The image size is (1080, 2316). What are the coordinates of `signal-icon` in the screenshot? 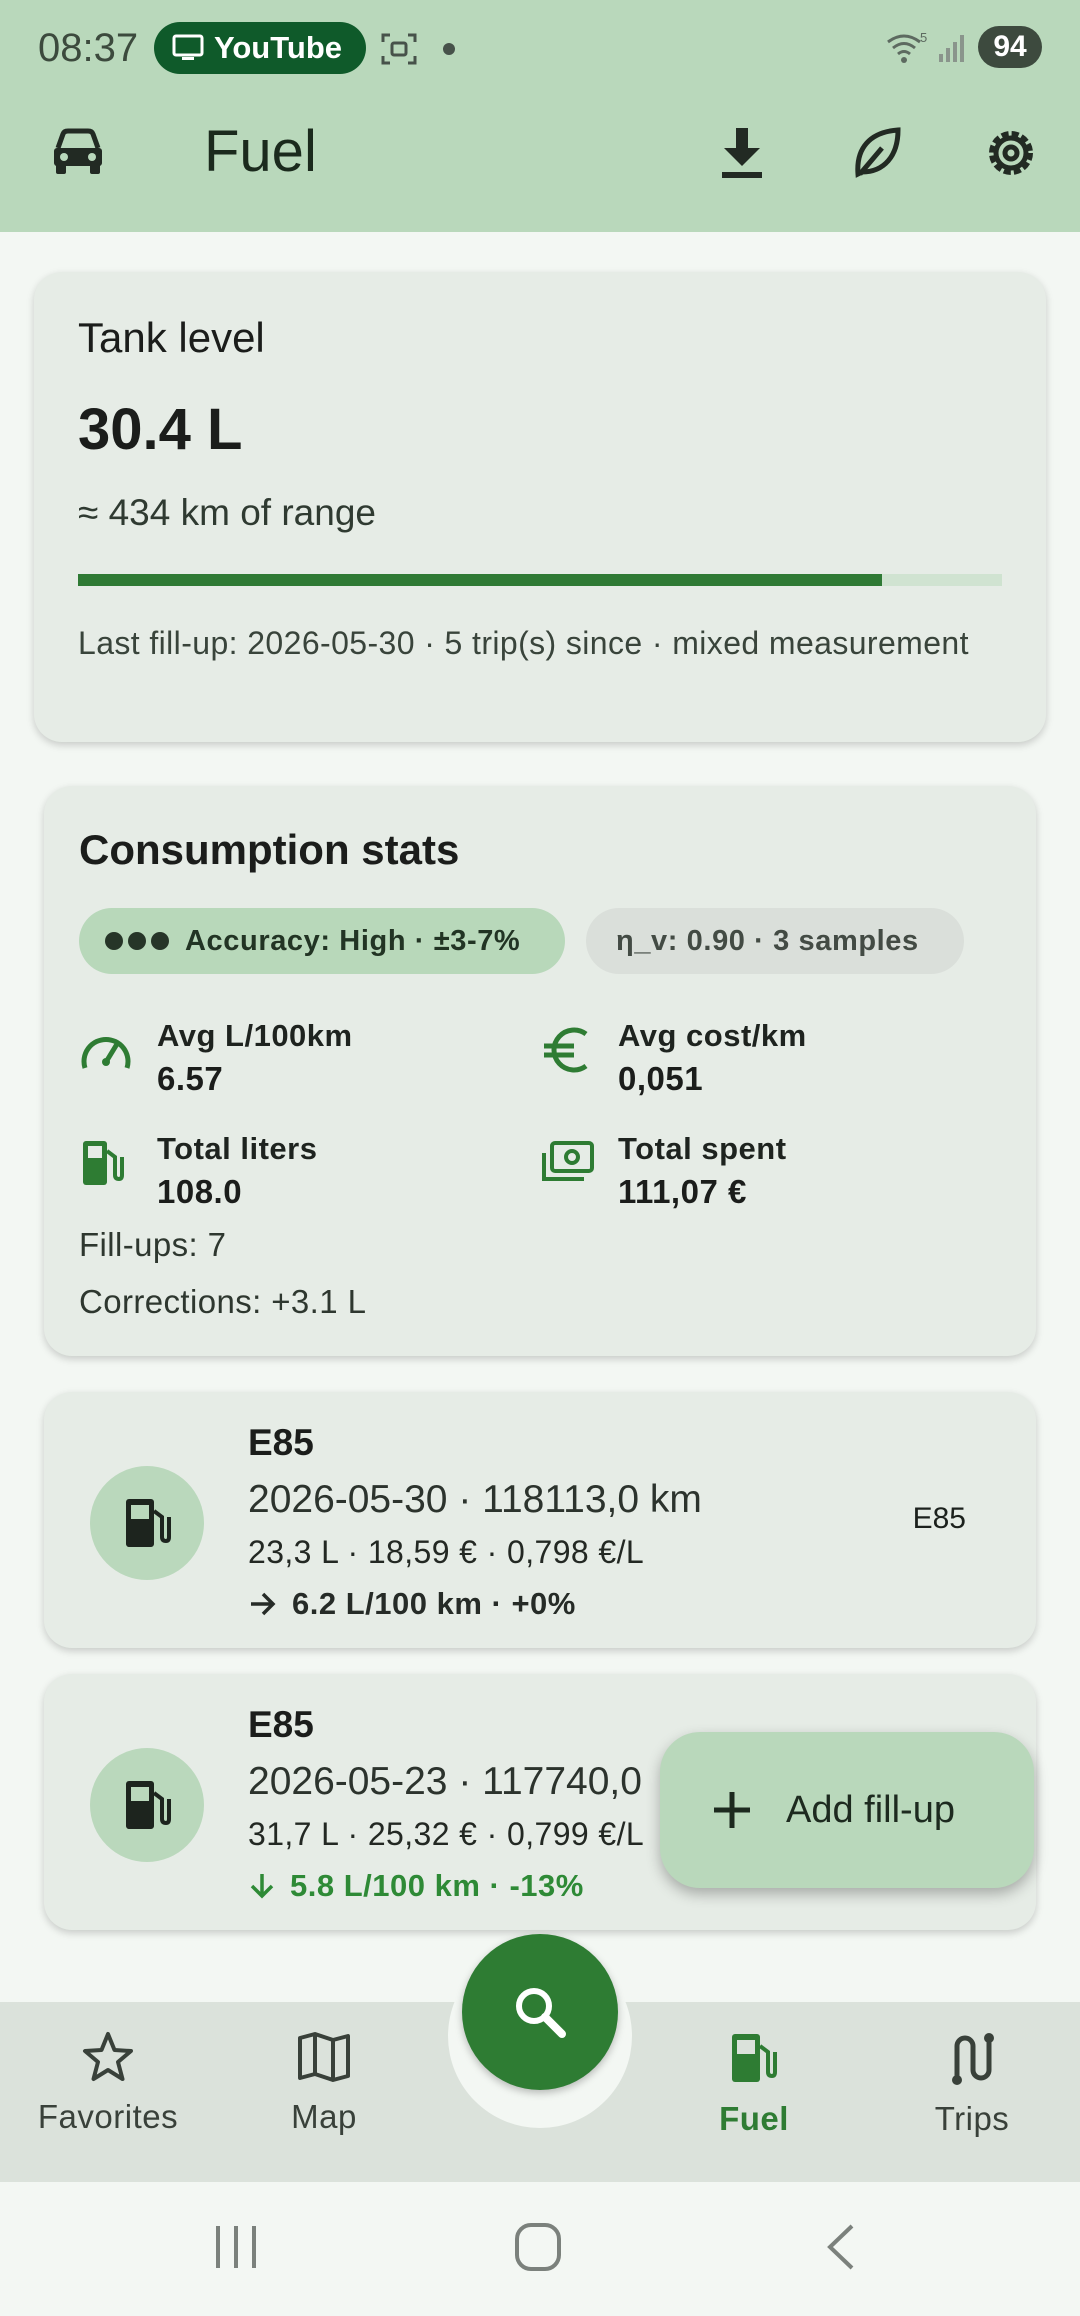 It's located at (951, 48).